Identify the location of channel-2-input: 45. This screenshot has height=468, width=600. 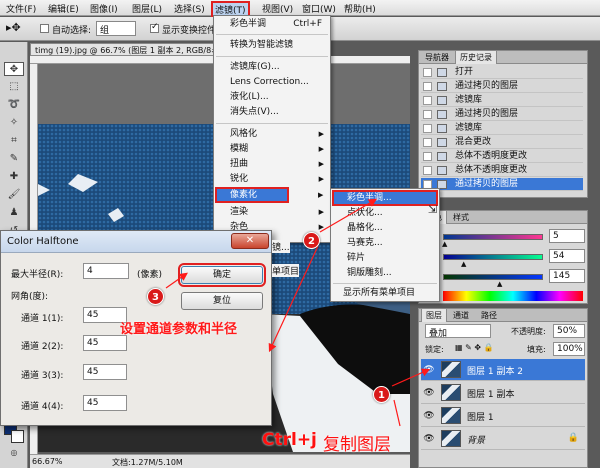
(105, 343).